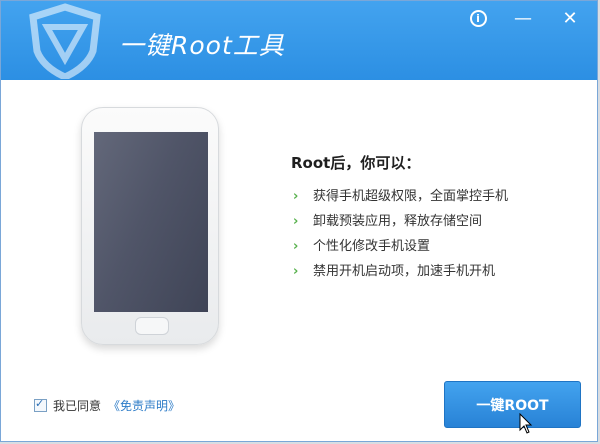 The image size is (600, 444). I want to click on agreement-row: 我已同意 《免责声明》, so click(107, 405).